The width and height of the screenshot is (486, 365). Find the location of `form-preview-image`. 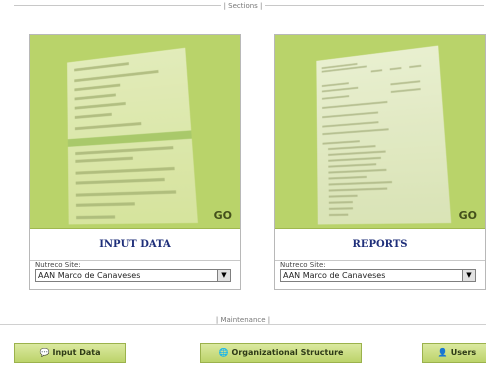

form-preview-image is located at coordinates (132, 136).